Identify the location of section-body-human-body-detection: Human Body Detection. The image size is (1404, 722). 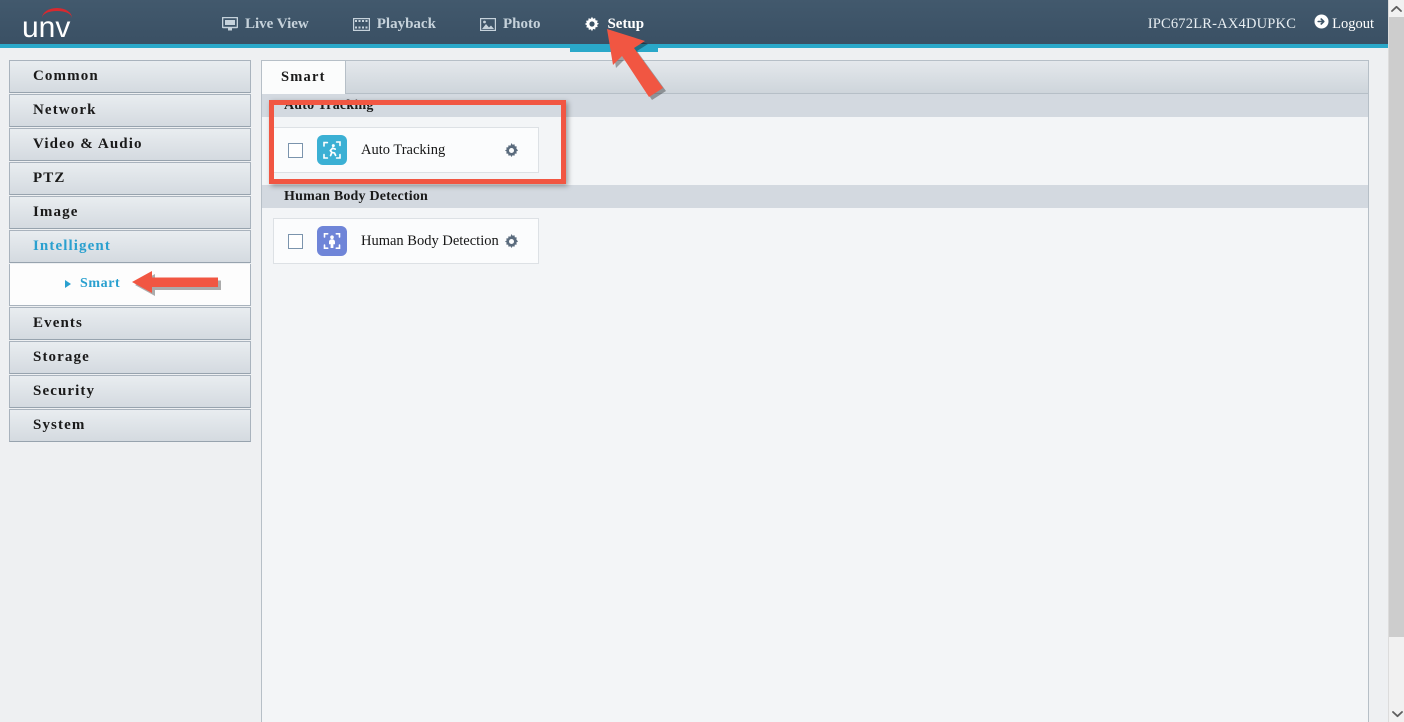
(815, 242).